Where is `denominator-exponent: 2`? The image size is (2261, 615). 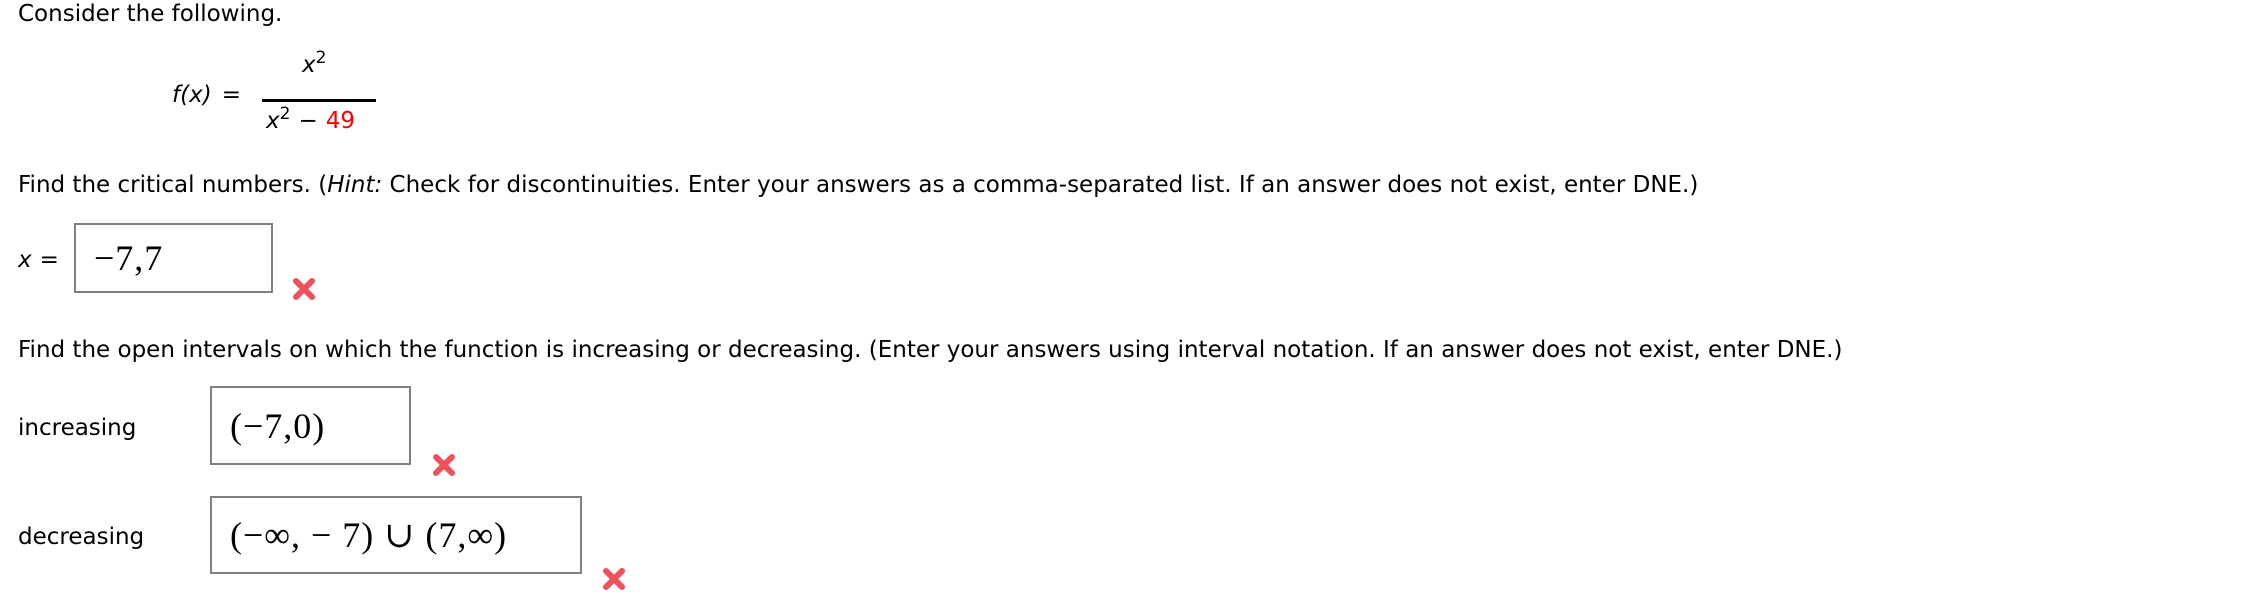
denominator-exponent: 2 is located at coordinates (285, 114).